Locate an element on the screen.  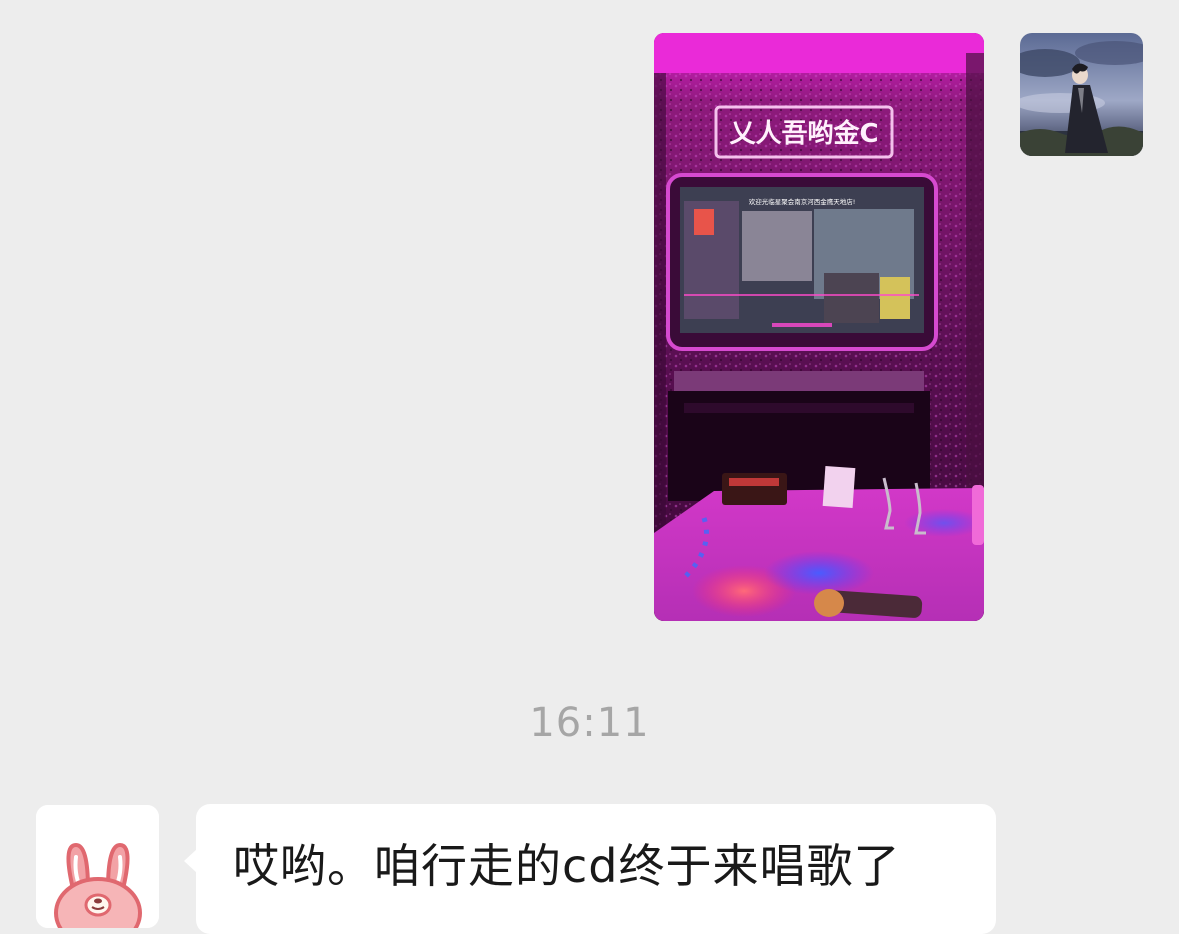
self-avatar is located at coordinates (1081, 94).